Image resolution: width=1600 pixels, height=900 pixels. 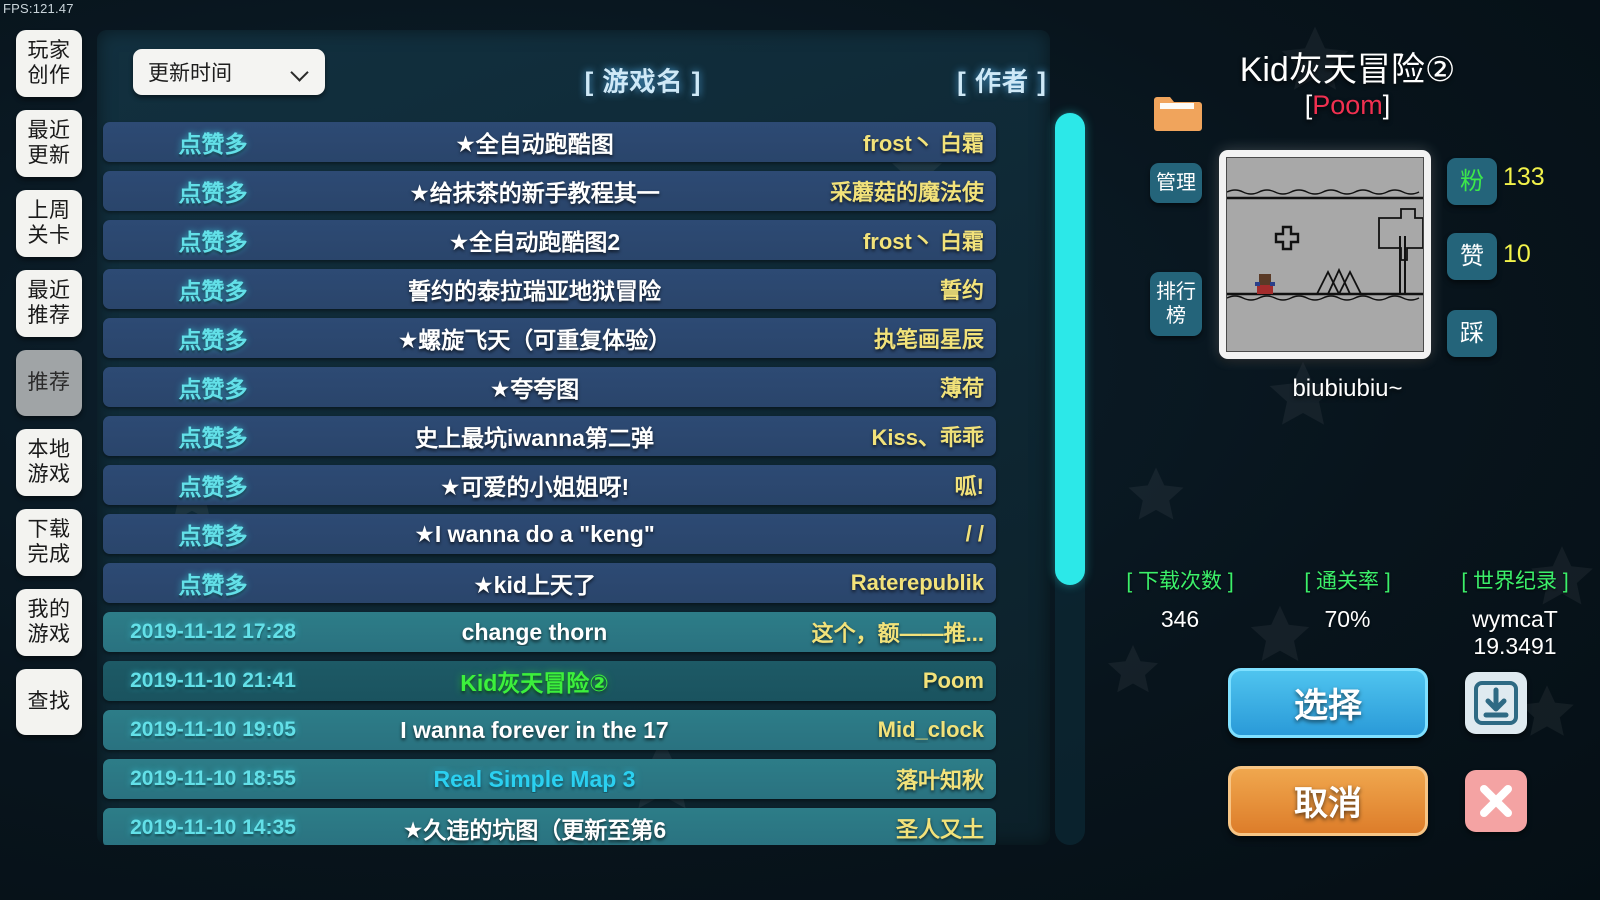 I want to click on row-game-name: ★全自动跑酷图, so click(x=534, y=144).